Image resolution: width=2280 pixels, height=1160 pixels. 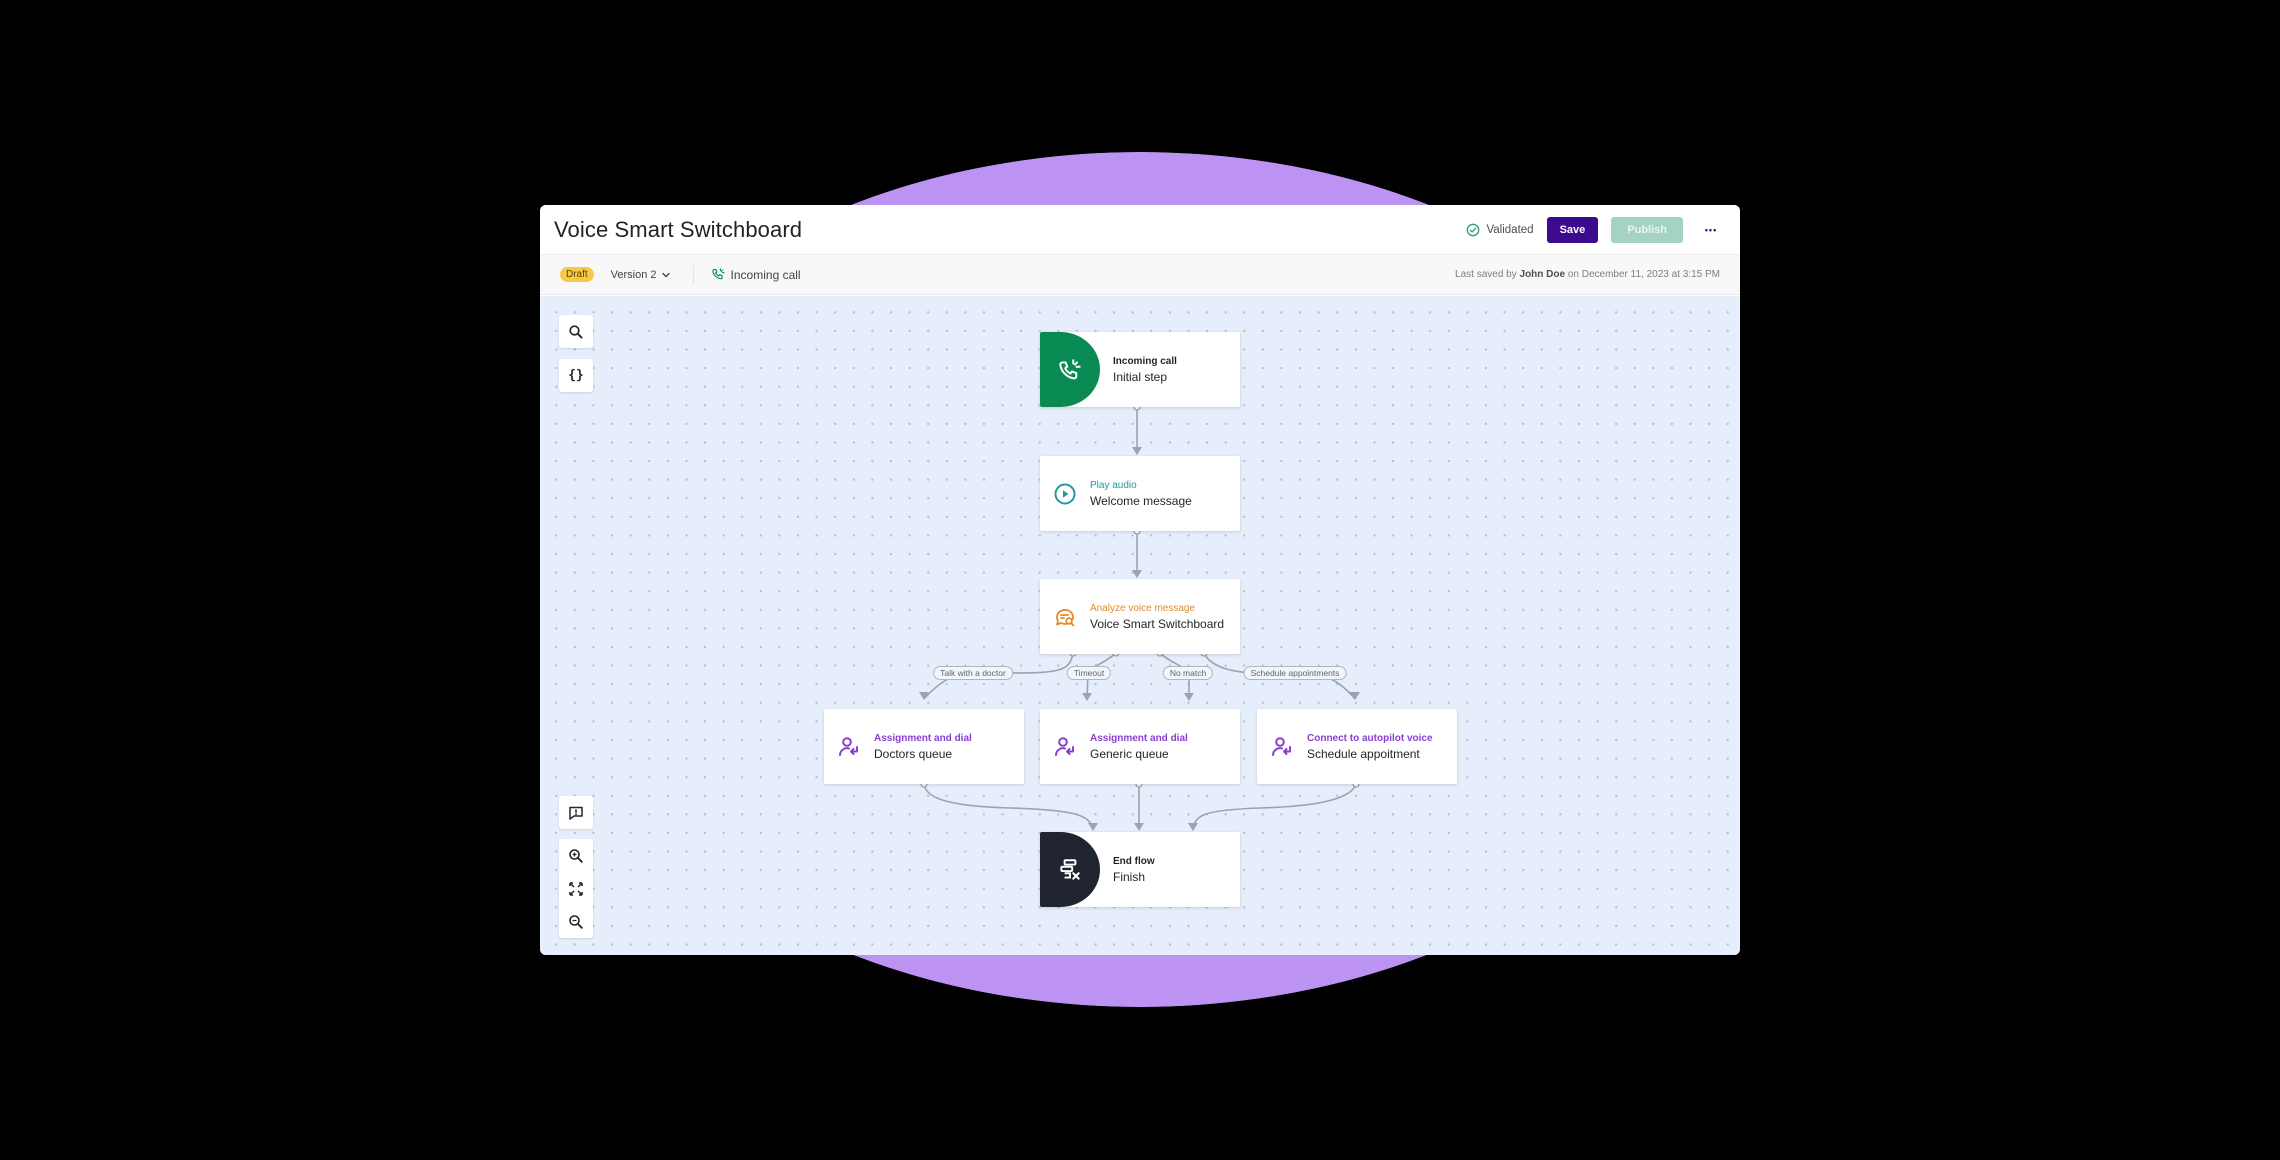 I want to click on edge-doctors-end, so click(x=1008, y=807).